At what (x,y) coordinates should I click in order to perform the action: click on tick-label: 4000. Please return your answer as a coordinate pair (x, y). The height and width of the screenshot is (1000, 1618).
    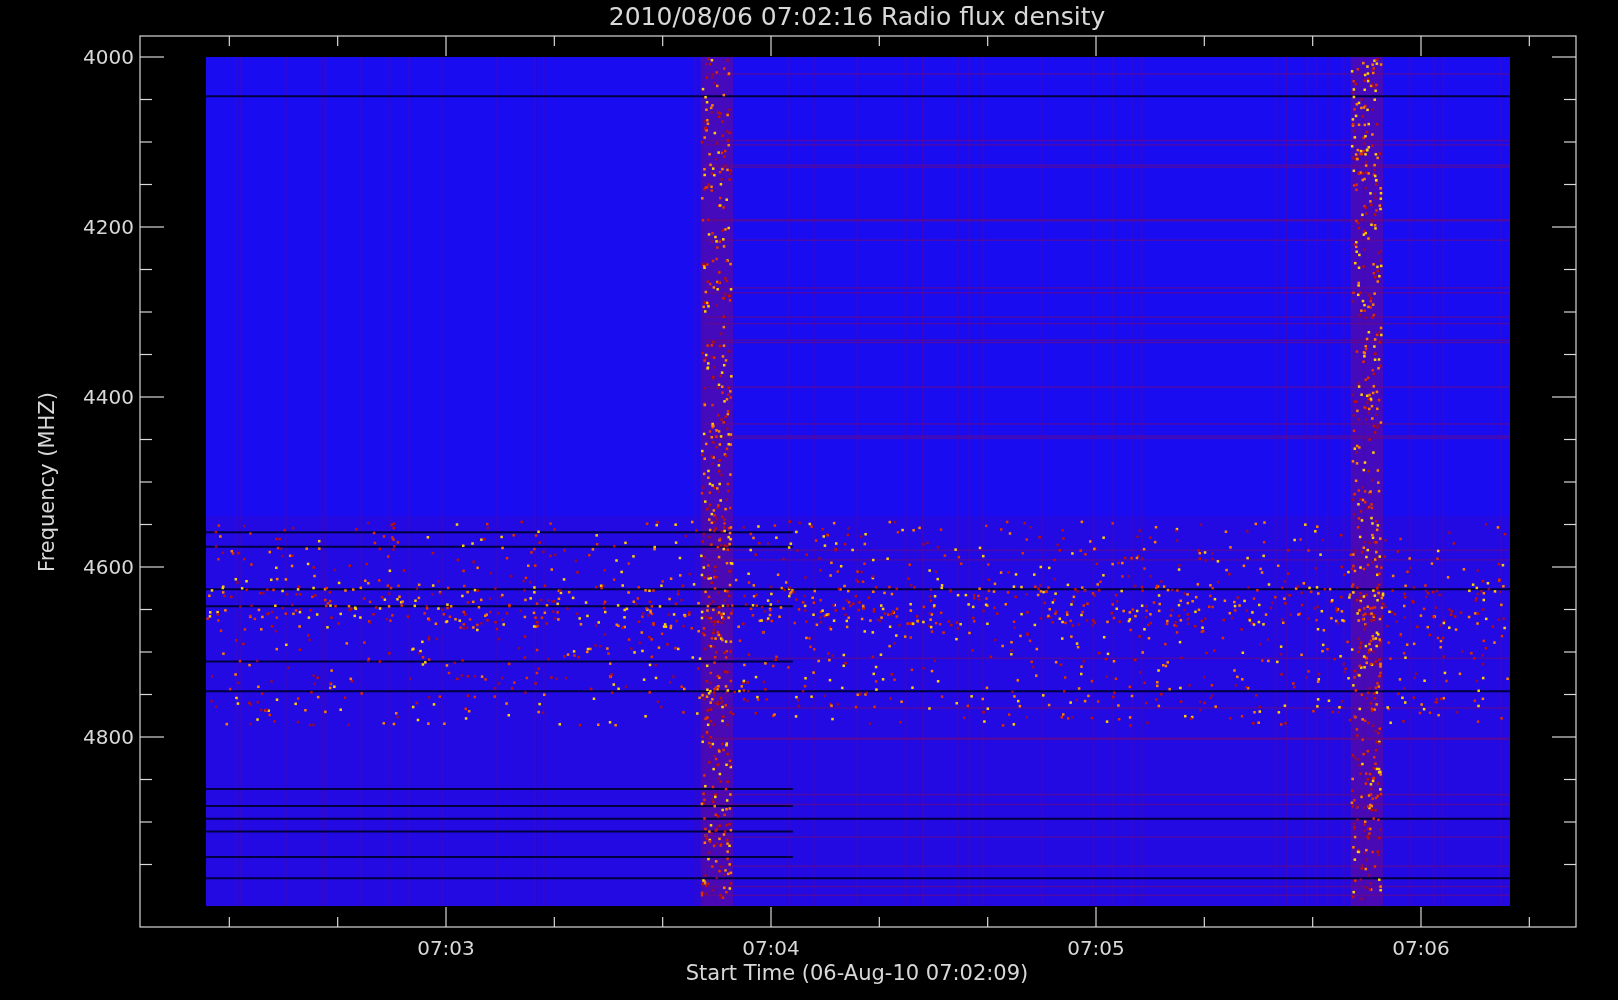
    Looking at the image, I should click on (108, 57).